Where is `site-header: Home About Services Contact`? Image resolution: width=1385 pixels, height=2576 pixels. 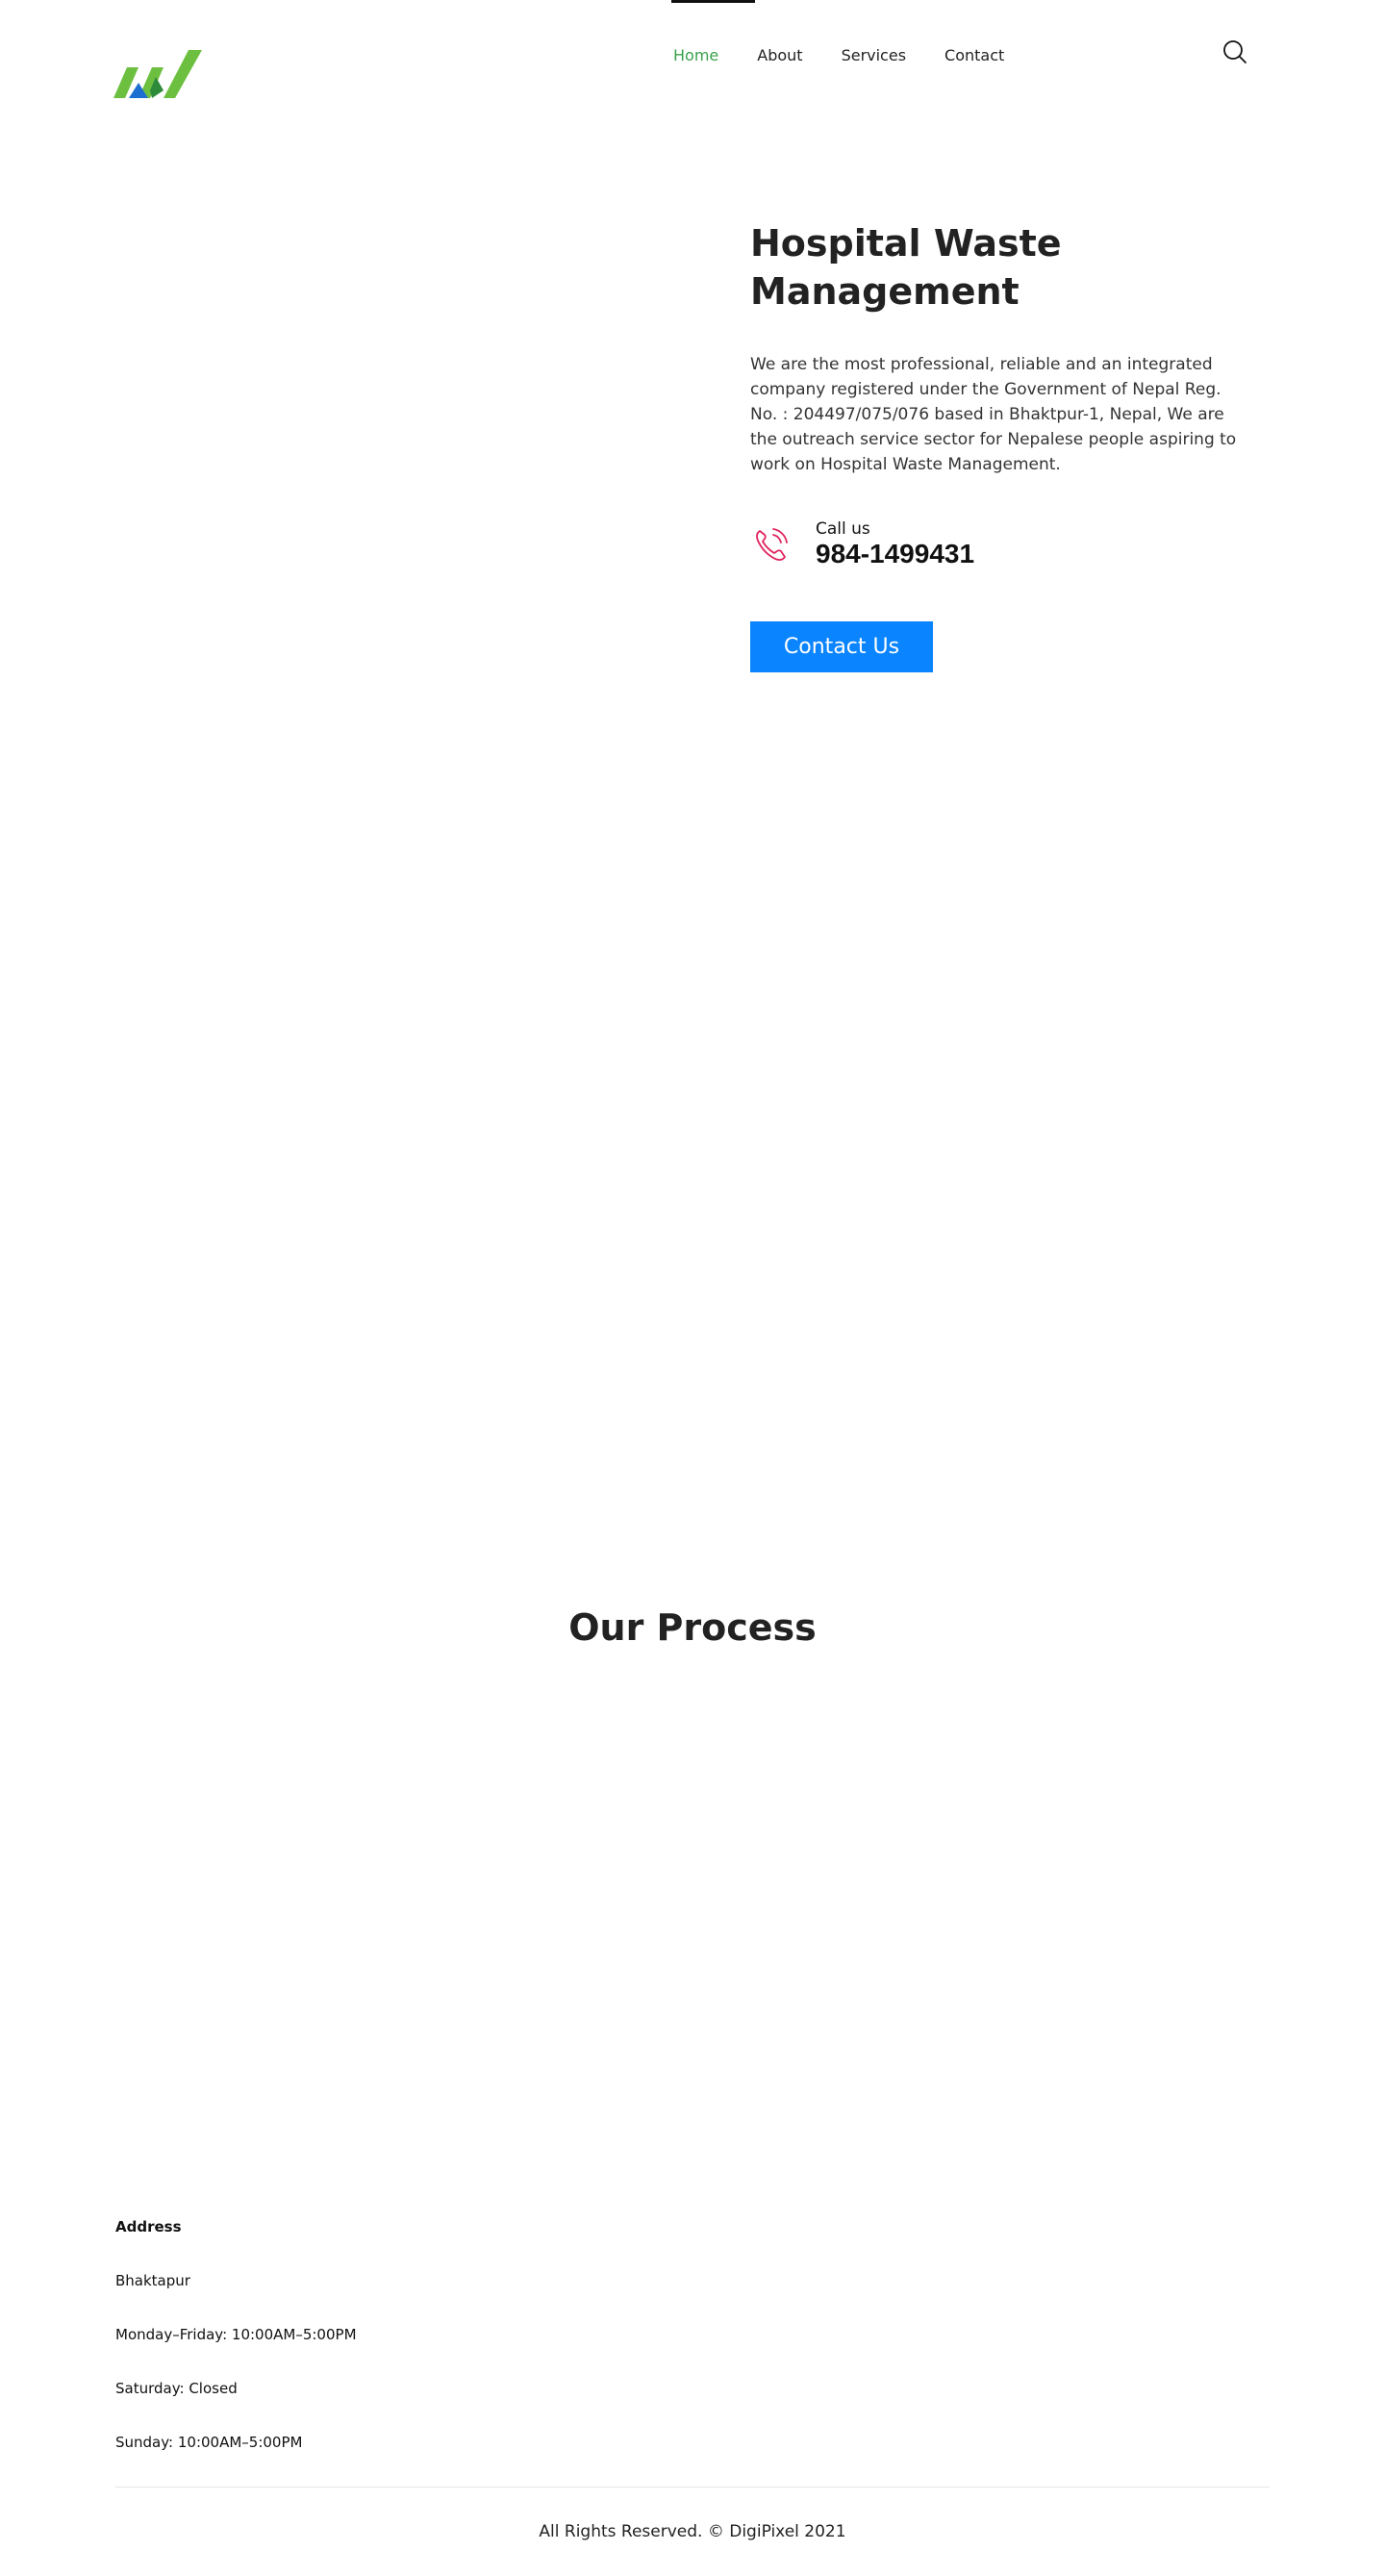
site-header: Home About Services Contact is located at coordinates (692, 53).